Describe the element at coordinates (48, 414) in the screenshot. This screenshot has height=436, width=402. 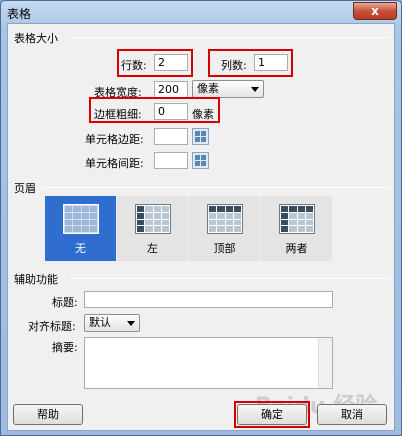
I see `help-button: 帮助` at that location.